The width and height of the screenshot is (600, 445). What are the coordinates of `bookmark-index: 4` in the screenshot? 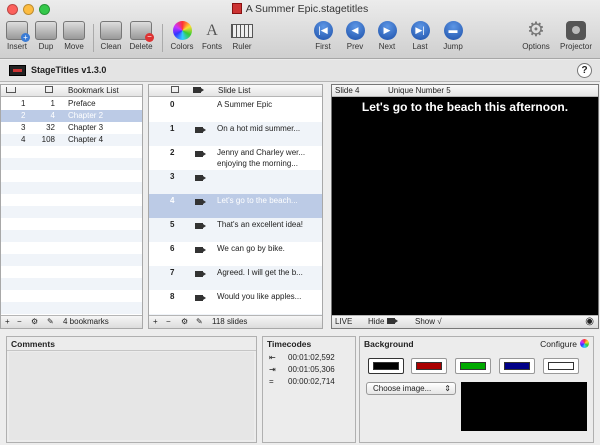 It's located at (23, 139).